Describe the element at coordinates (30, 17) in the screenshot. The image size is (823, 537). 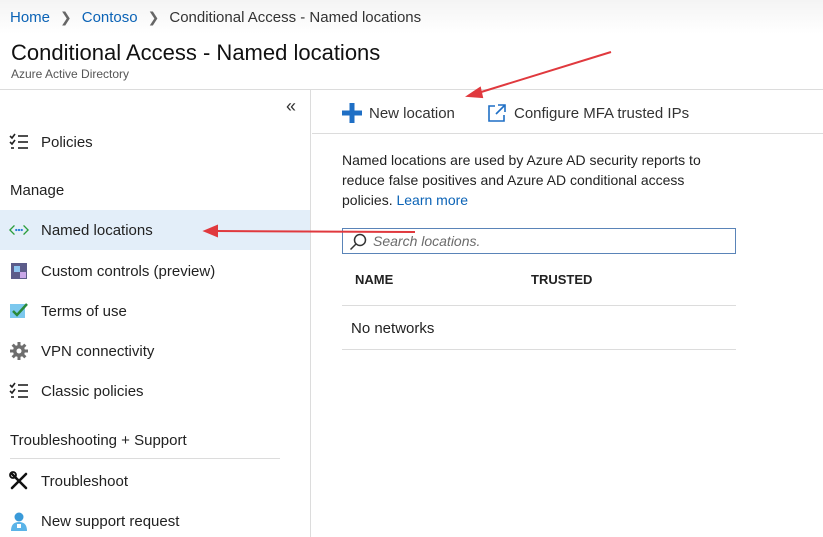
I see `breadcrumb-home-link: Home` at that location.